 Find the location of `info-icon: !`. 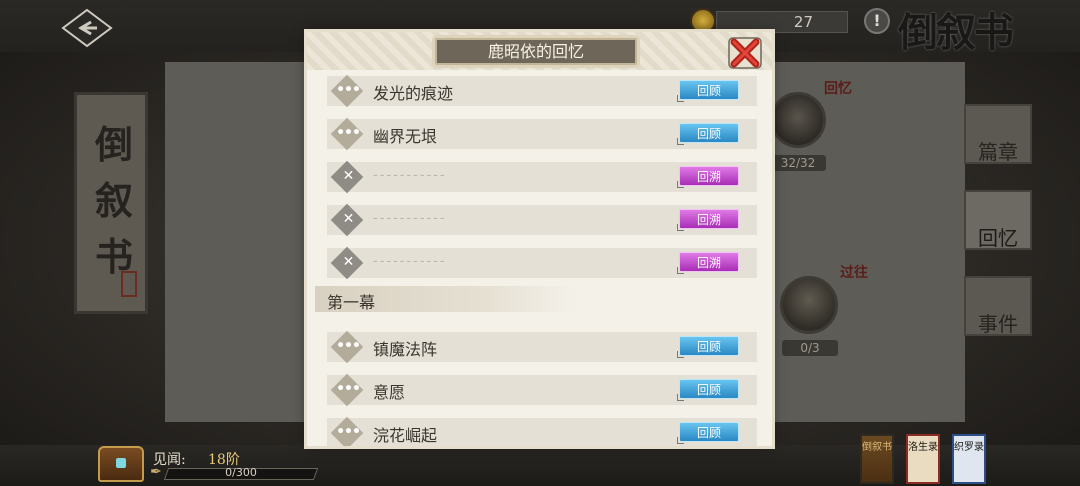

info-icon: ! is located at coordinates (877, 21).